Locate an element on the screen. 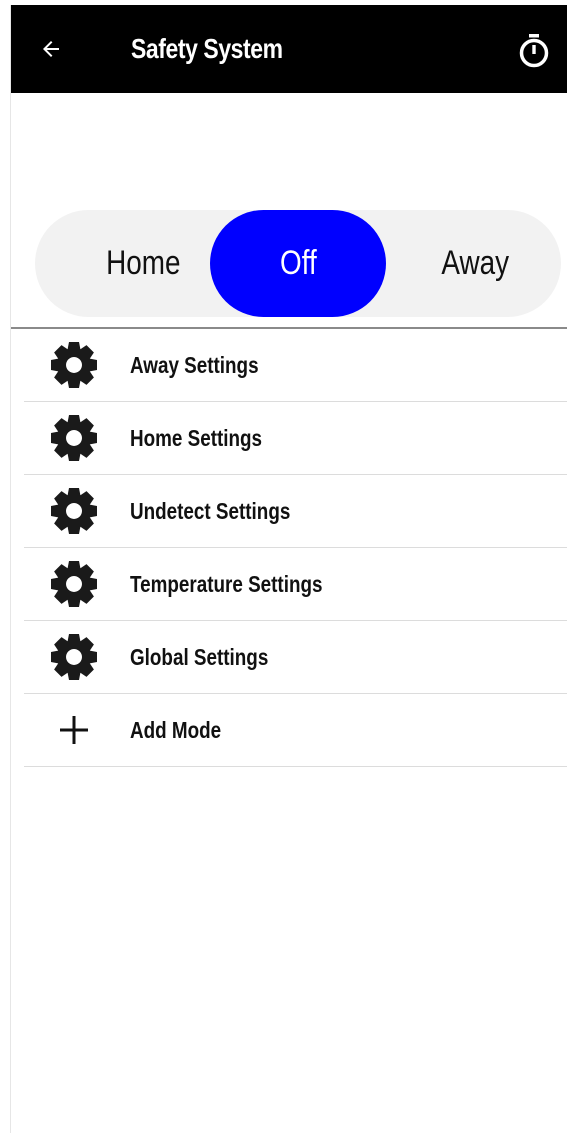 Image resolution: width=567 pixels, height=1133 pixels. list-item-label: Temperature Settings is located at coordinates (226, 583).